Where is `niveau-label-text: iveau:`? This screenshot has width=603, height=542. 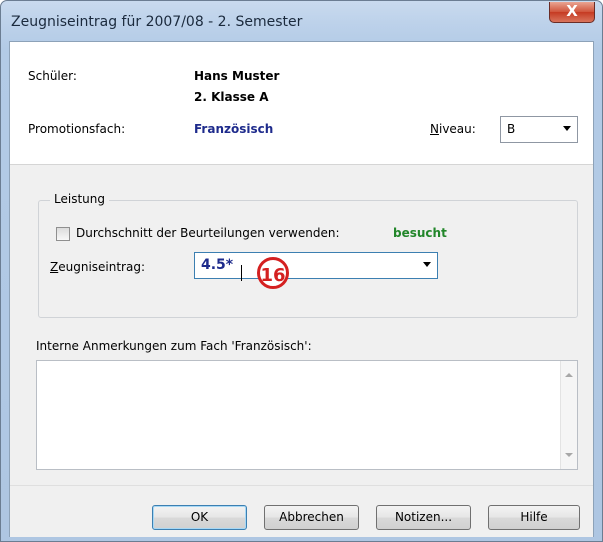
niveau-label-text: iveau: is located at coordinates (457, 129).